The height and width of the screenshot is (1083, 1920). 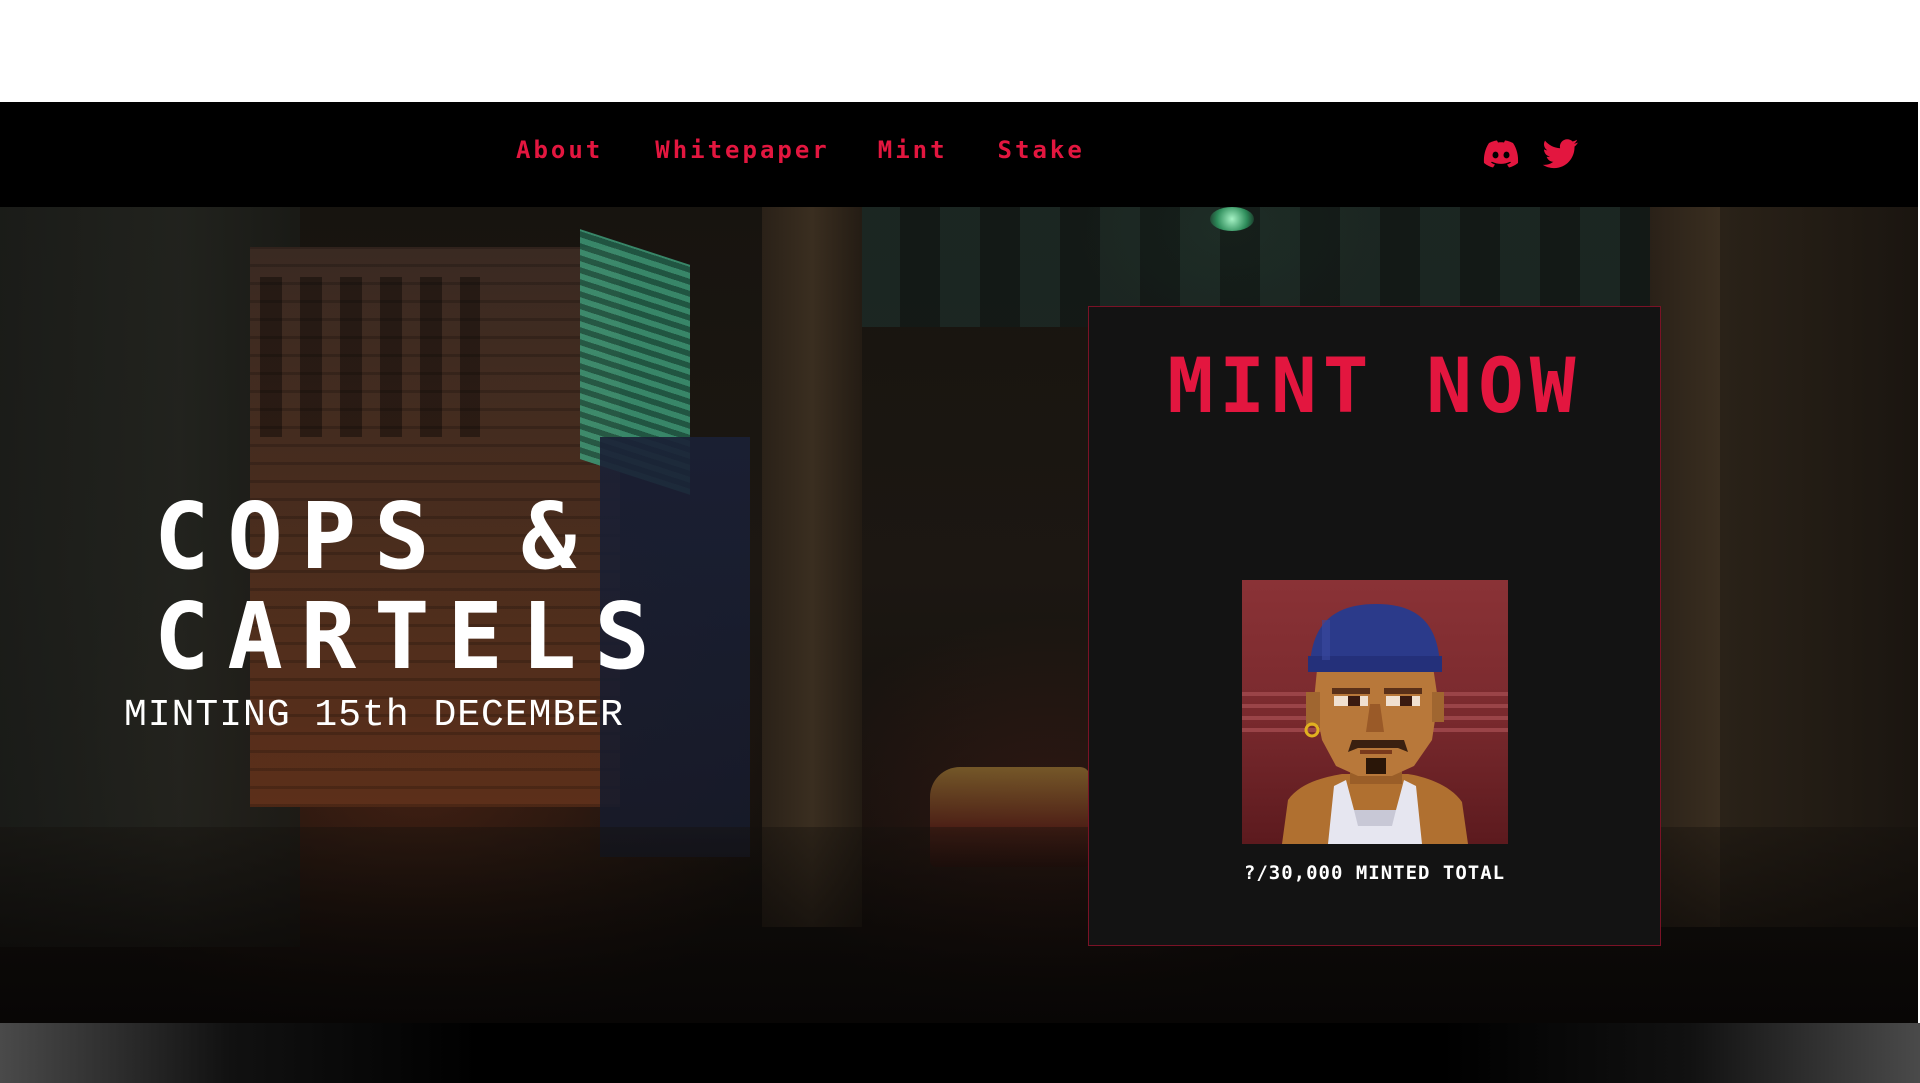 I want to click on mint-title: MINT NOW, so click(x=1374, y=385).